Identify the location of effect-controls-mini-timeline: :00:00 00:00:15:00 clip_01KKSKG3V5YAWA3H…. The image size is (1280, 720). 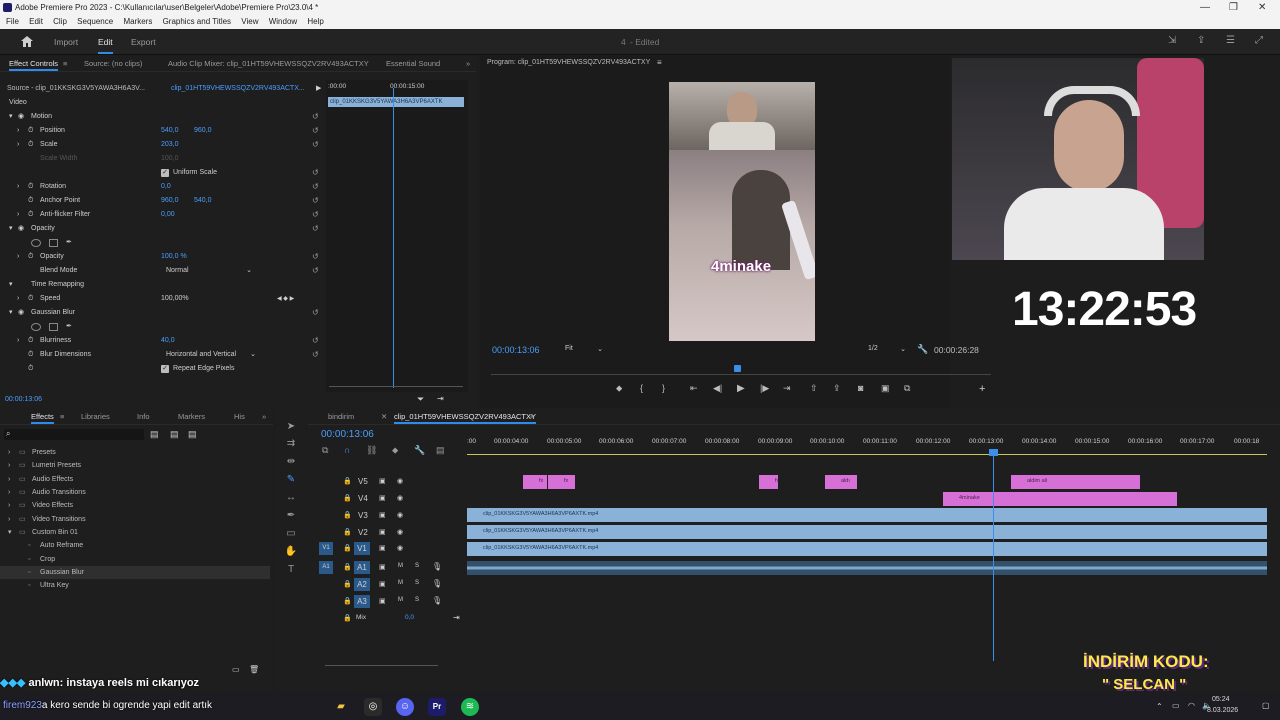
(397, 236).